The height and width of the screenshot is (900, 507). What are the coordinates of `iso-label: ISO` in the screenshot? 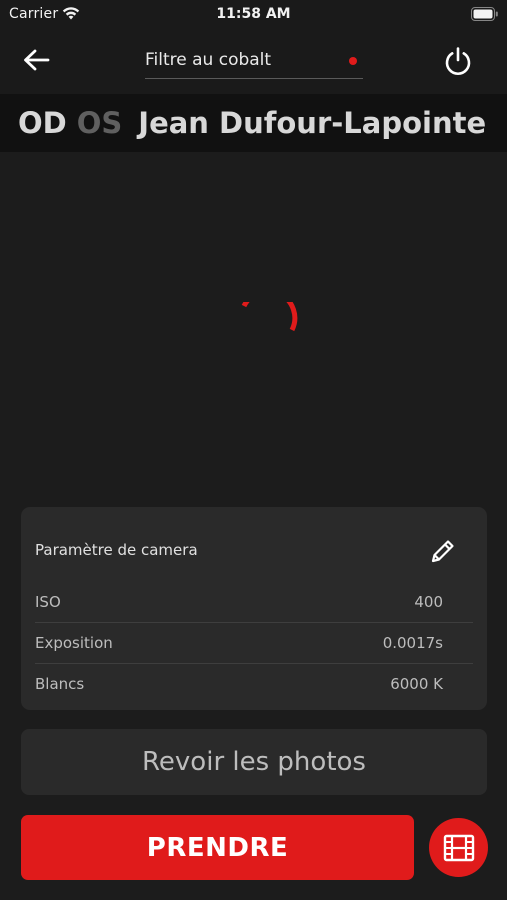 It's located at (48, 602).